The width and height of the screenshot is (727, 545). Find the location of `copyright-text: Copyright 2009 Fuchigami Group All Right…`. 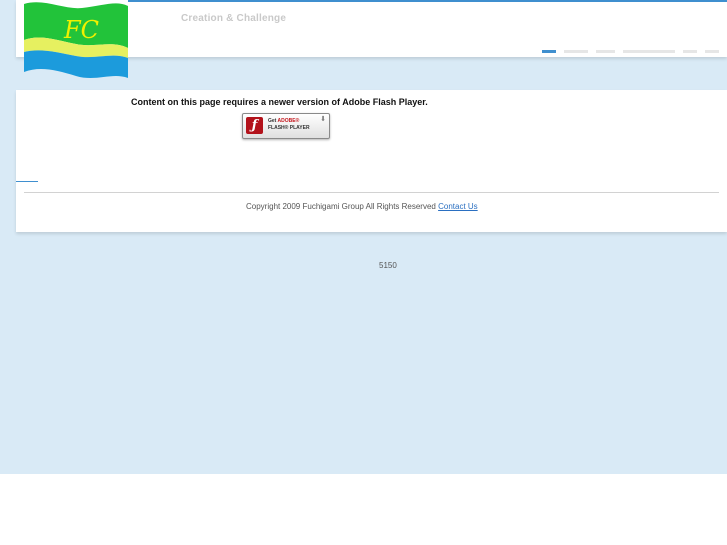

copyright-text: Copyright 2009 Fuchigami Group All Right… is located at coordinates (362, 206).